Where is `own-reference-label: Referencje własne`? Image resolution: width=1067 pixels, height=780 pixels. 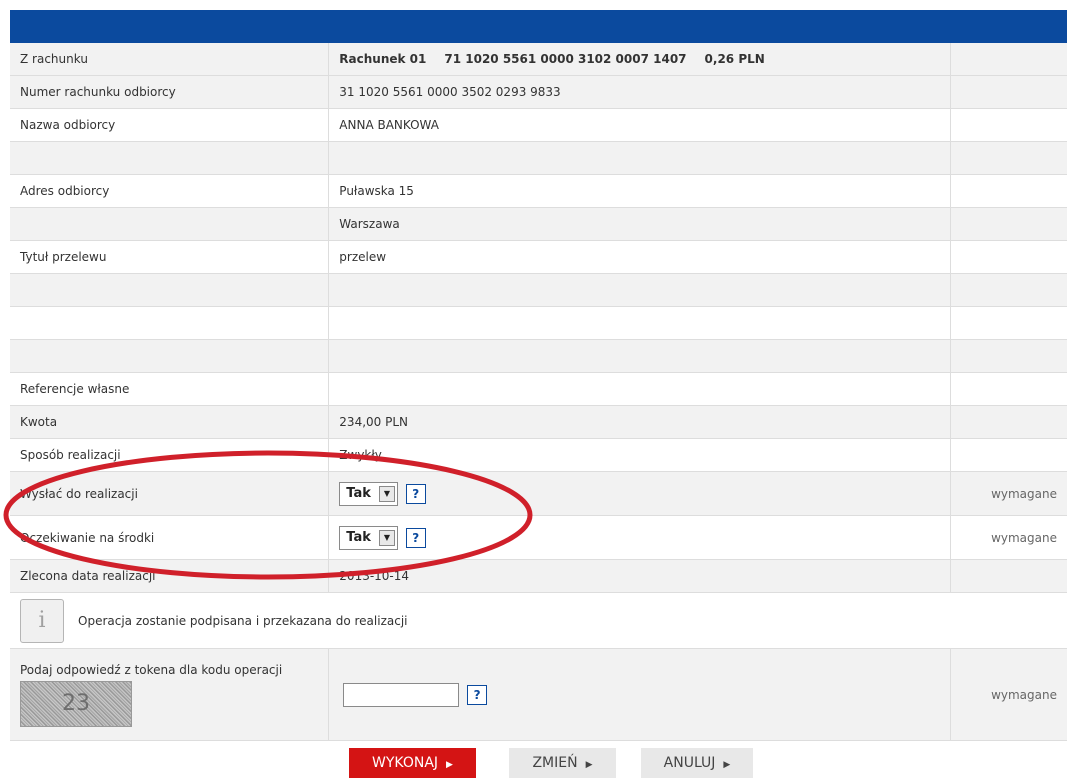
own-reference-label: Referencje własne is located at coordinates (170, 389).